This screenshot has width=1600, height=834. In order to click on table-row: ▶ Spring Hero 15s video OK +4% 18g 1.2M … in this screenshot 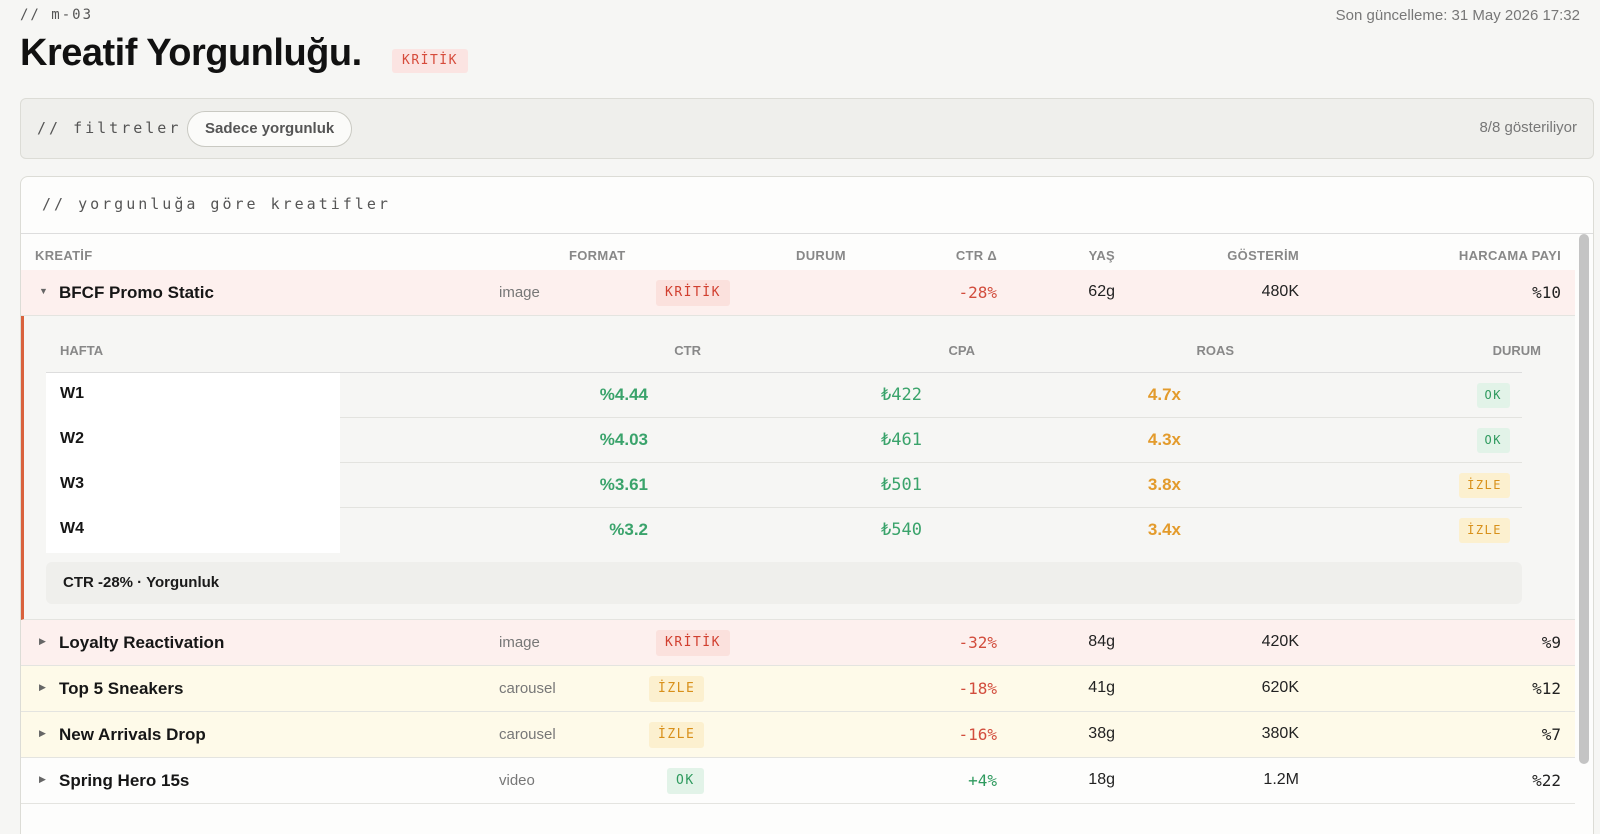, I will do `click(798, 781)`.